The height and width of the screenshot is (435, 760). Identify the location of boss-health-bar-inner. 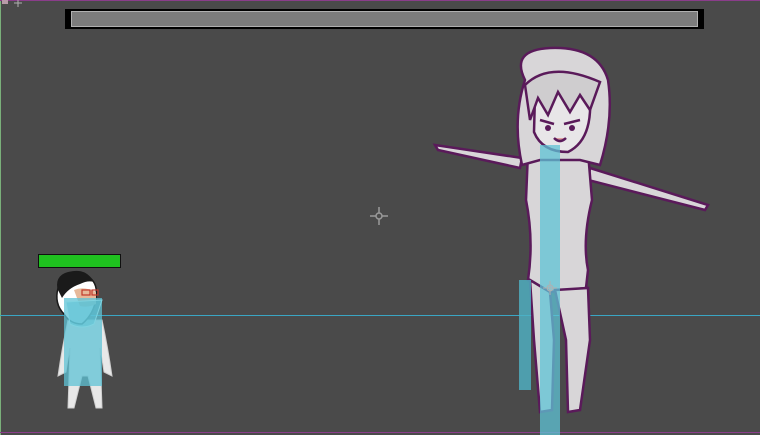
(384, 19).